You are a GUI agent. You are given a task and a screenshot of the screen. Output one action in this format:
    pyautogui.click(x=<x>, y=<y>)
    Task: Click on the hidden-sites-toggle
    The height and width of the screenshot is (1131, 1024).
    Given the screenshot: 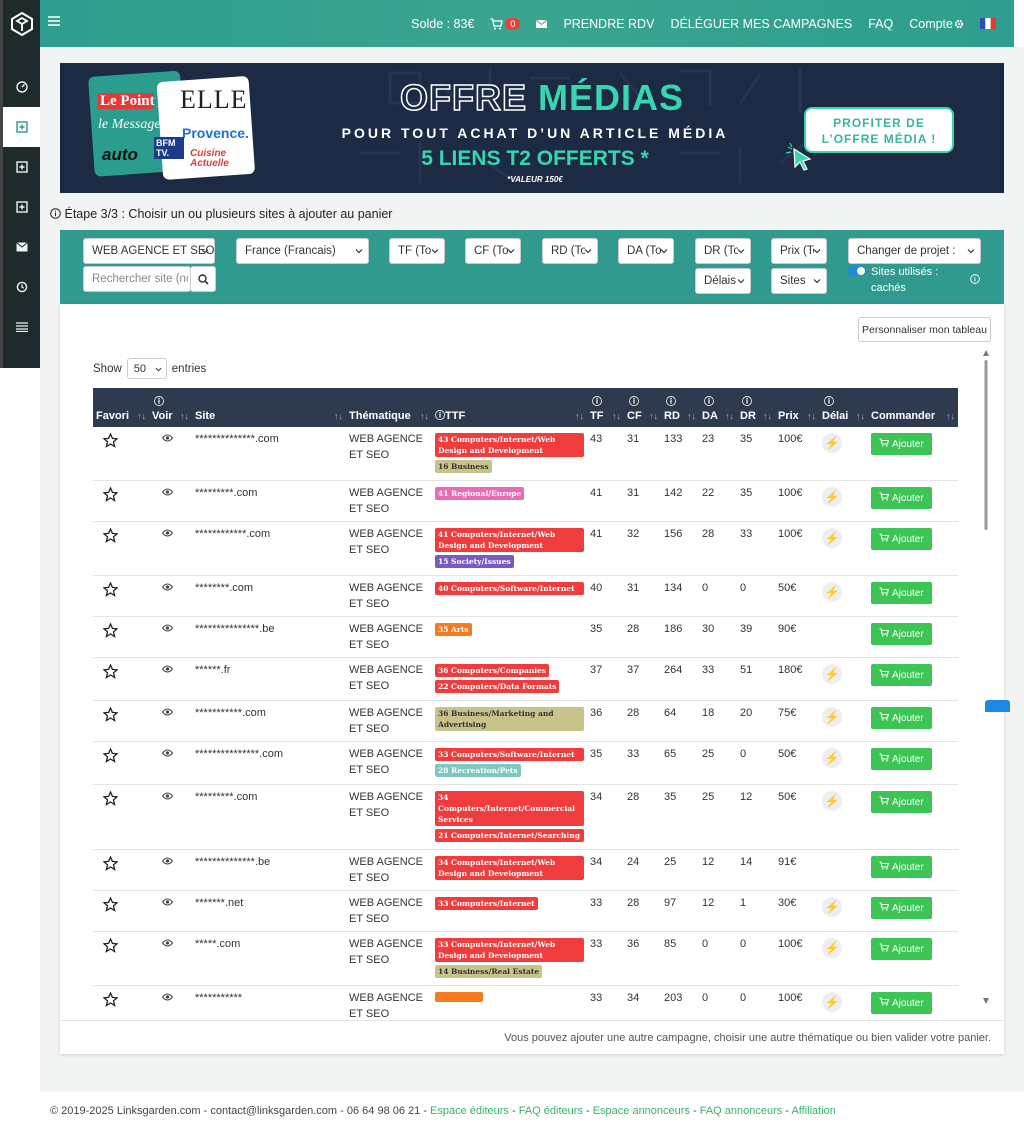 What is the action you would take?
    pyautogui.click(x=857, y=271)
    